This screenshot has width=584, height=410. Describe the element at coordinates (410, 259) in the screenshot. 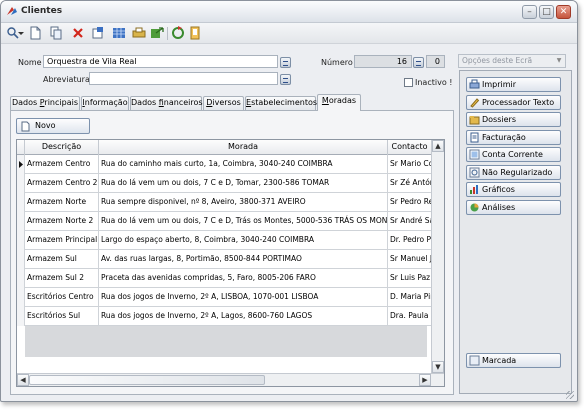

I see `cell-contacto: Sr Manuel J` at that location.